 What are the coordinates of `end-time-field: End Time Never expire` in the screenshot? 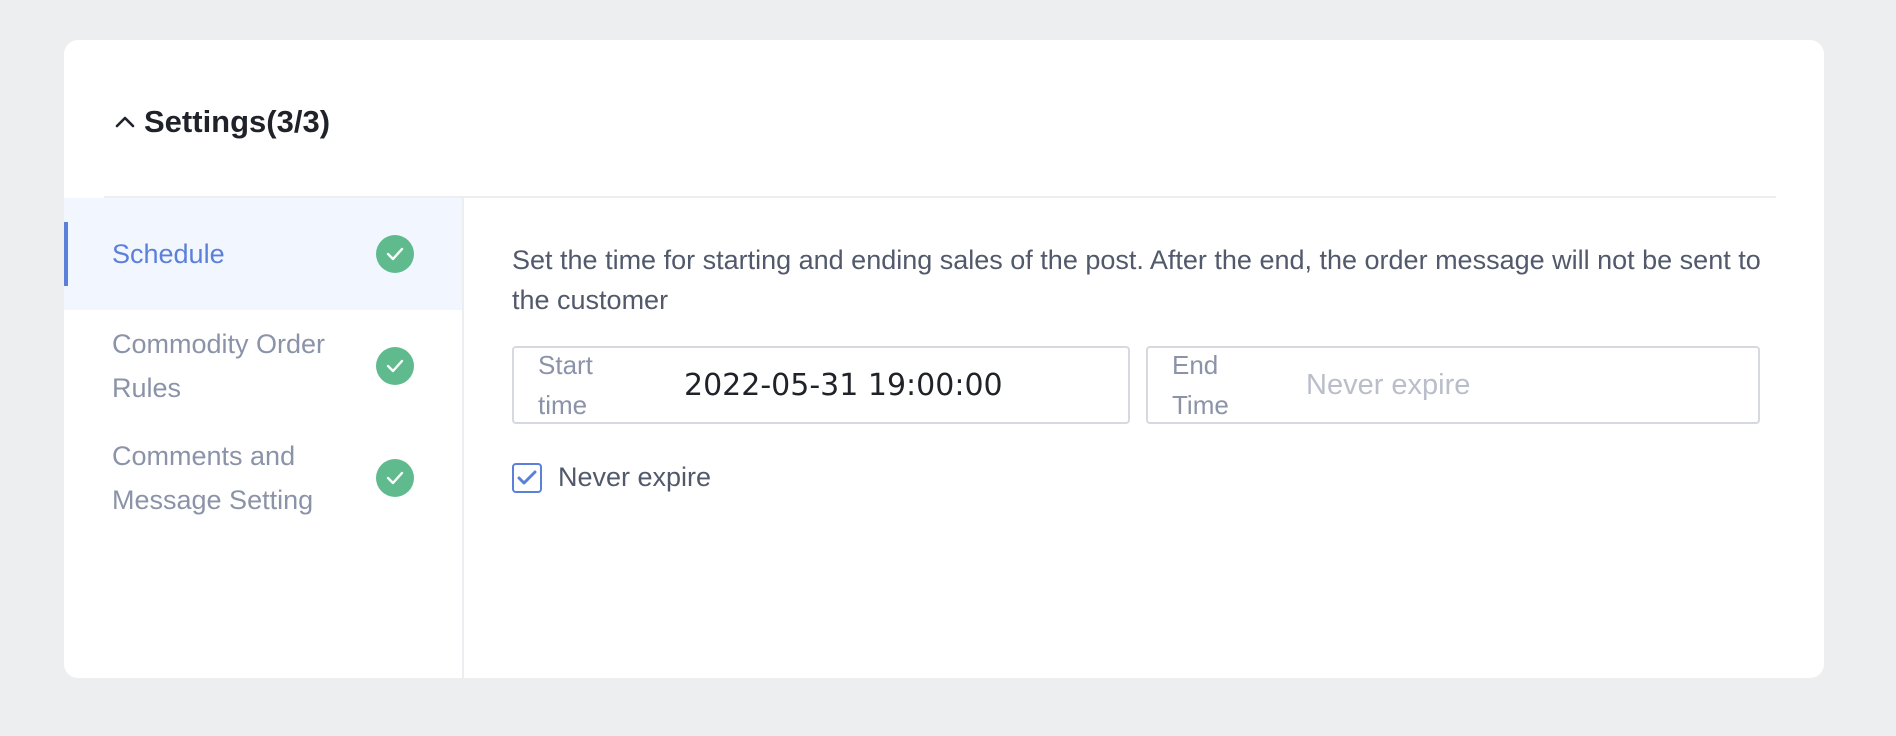 It's located at (1453, 385).